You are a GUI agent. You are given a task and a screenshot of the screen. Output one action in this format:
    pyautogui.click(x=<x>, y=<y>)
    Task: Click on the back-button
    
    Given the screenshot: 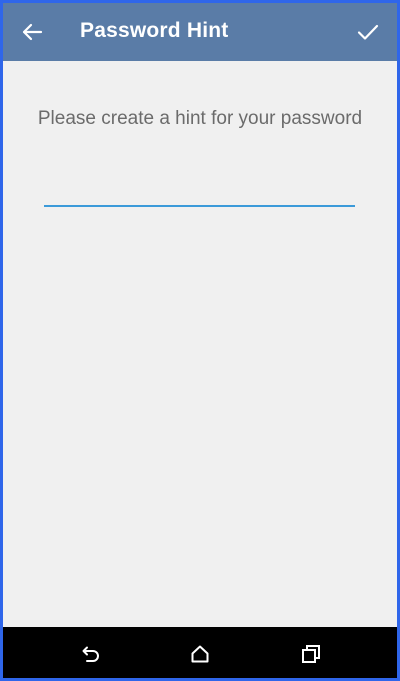 What is the action you would take?
    pyautogui.click(x=32, y=32)
    